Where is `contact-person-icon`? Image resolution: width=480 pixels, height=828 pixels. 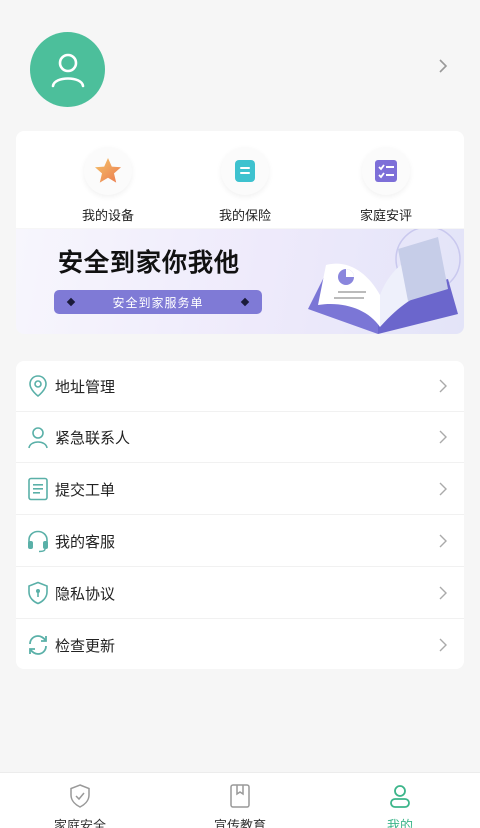 contact-person-icon is located at coordinates (38, 438).